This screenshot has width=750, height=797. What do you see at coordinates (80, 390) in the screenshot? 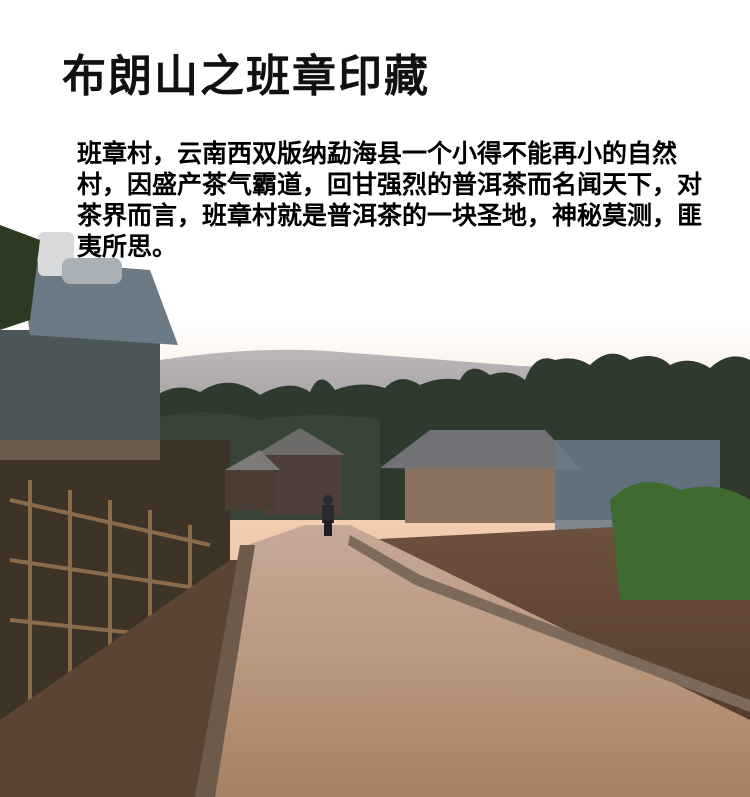
I see `left-house-wall` at bounding box center [80, 390].